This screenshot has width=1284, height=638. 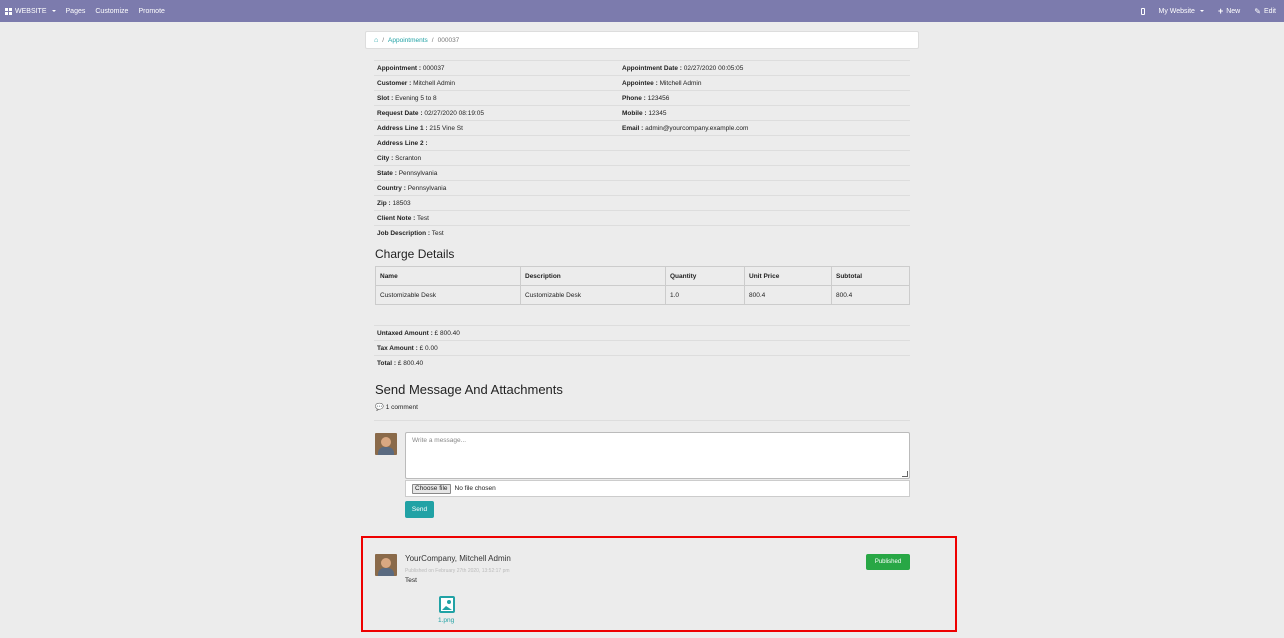 I want to click on published-badge: Published, so click(x=888, y=562).